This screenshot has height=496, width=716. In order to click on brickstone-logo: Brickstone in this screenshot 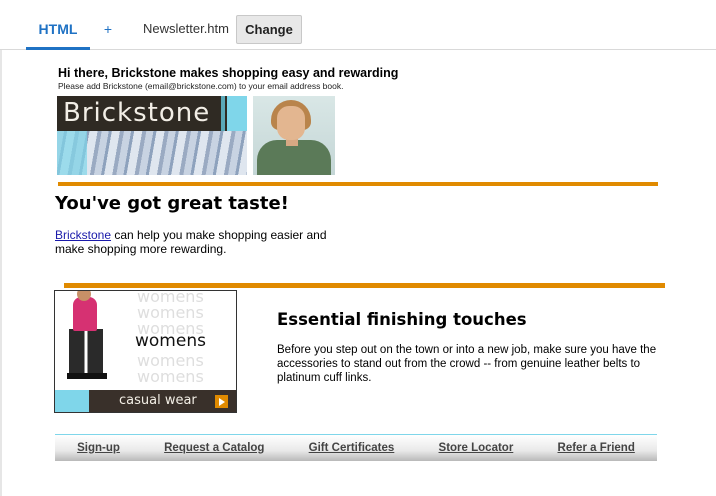, I will do `click(152, 113)`.